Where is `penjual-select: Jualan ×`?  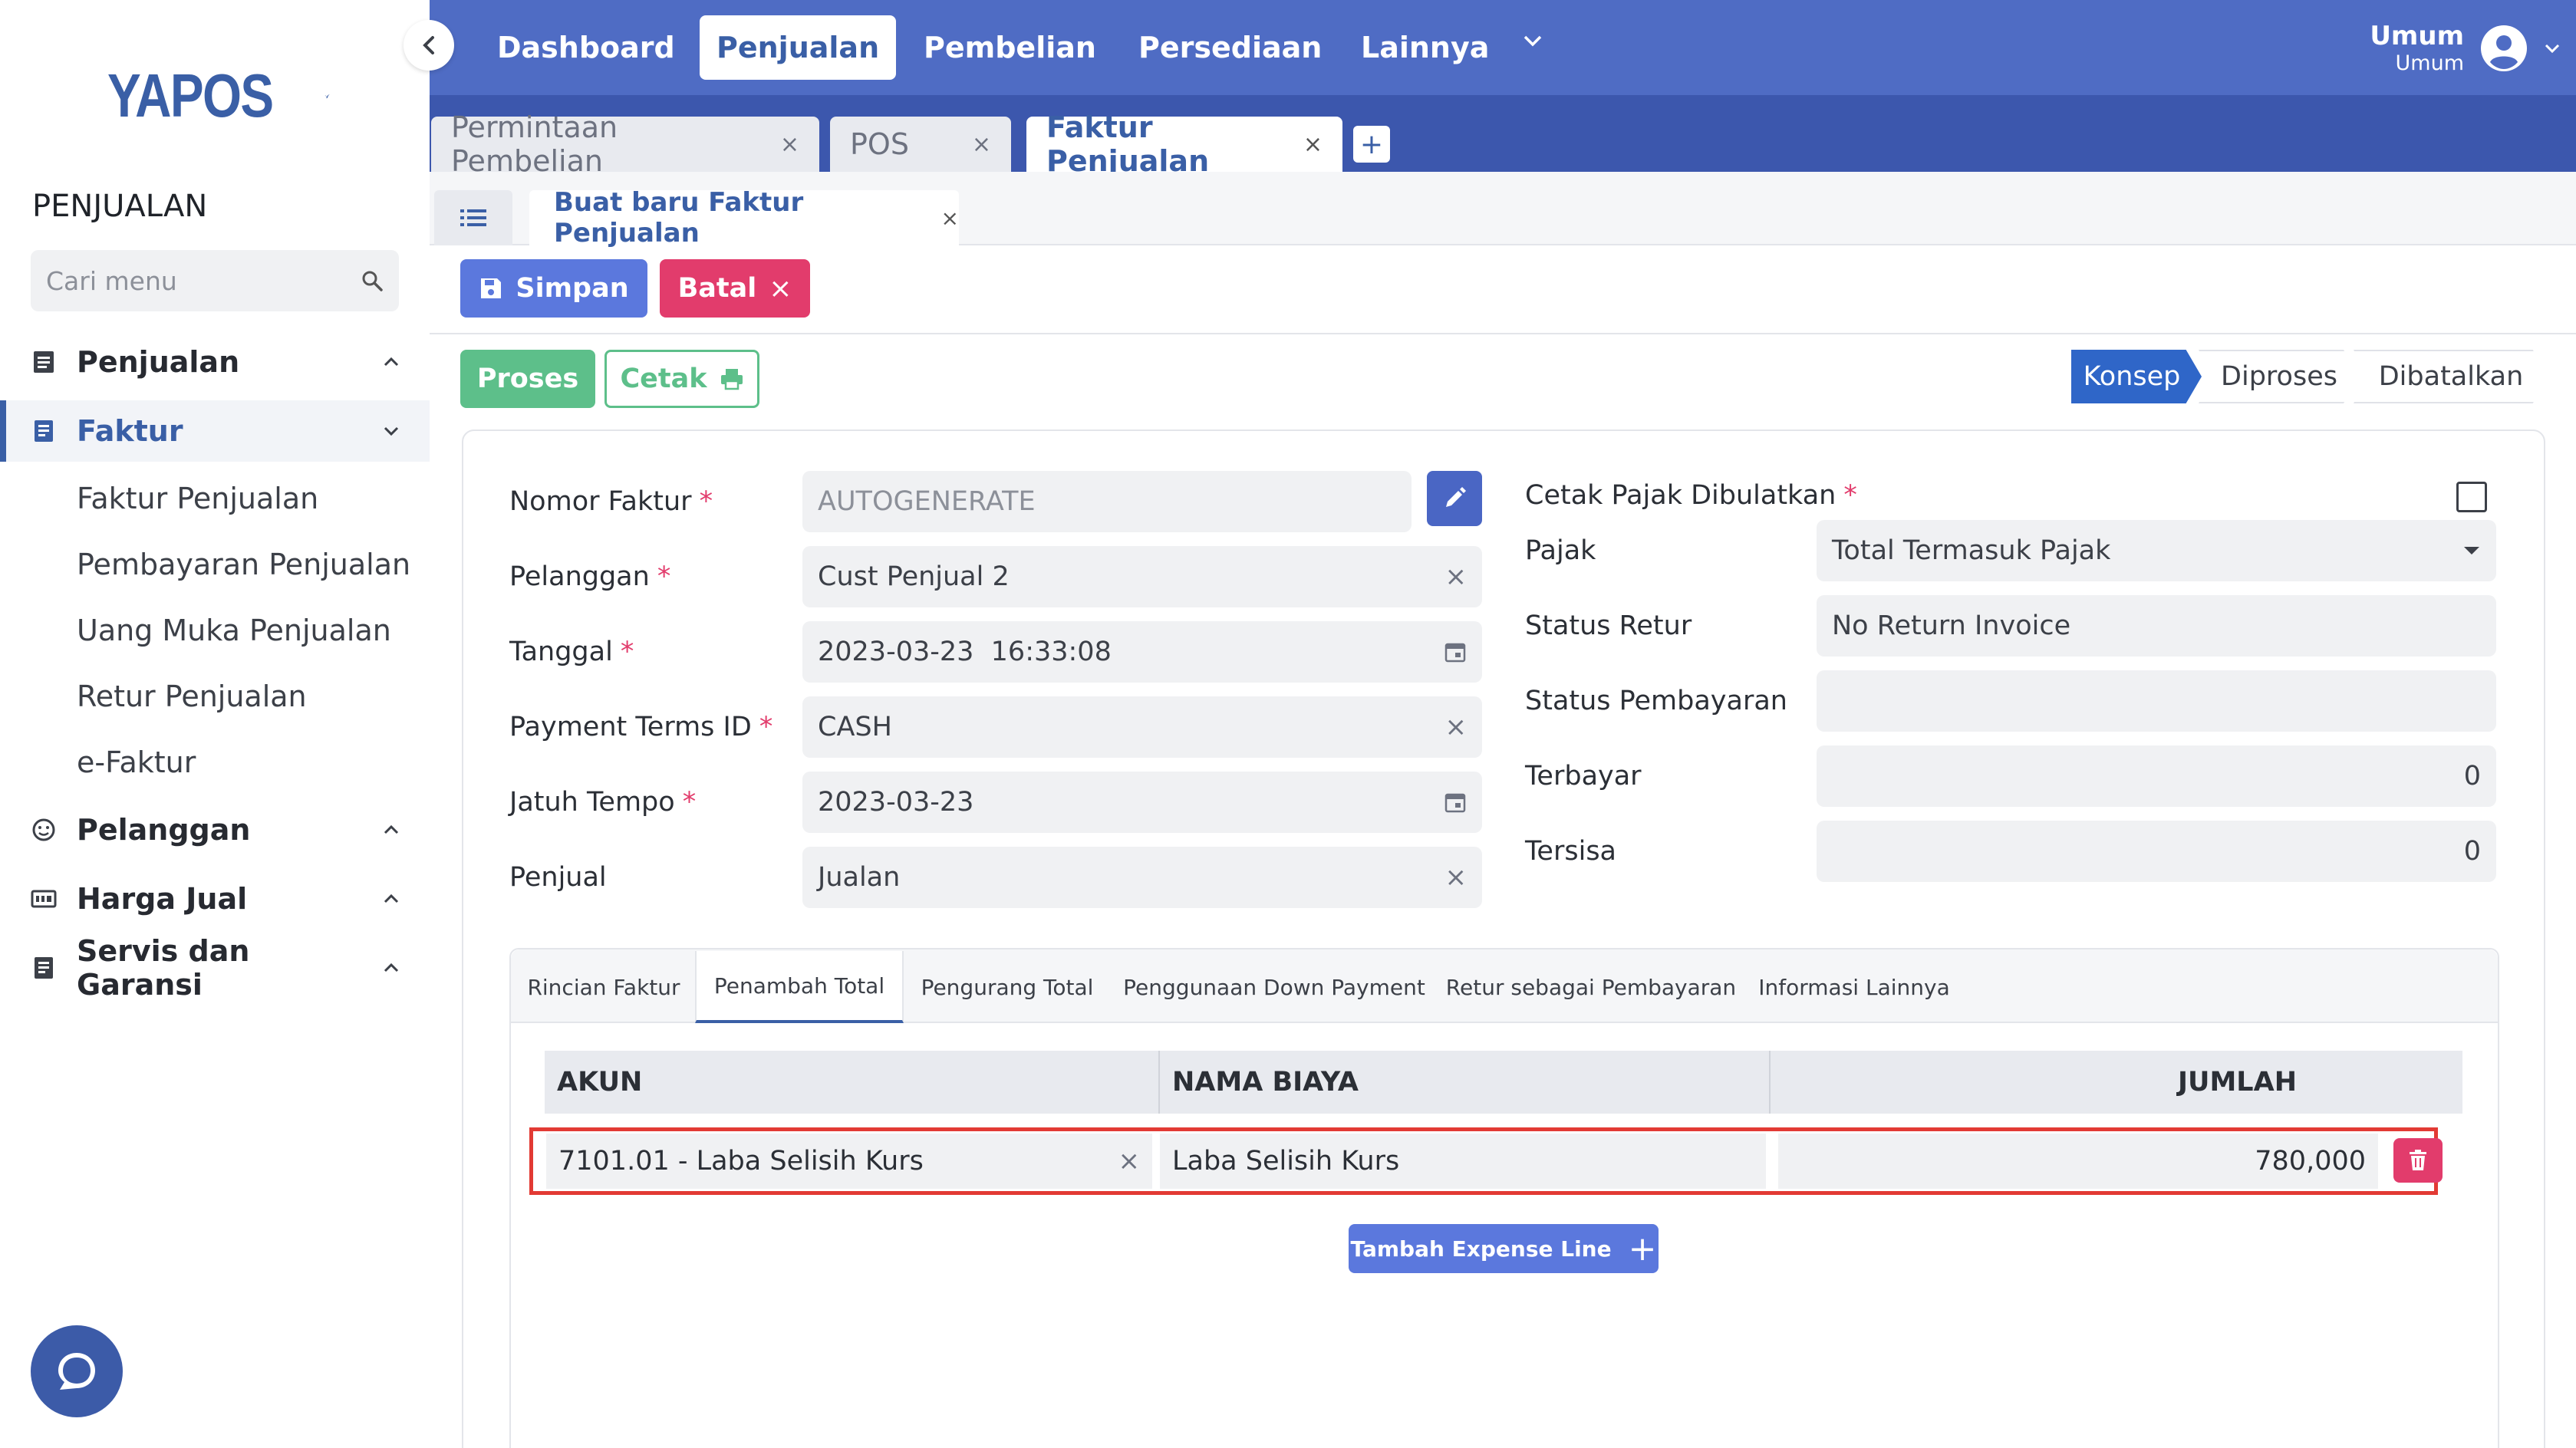 penjual-select: Jualan × is located at coordinates (1142, 877).